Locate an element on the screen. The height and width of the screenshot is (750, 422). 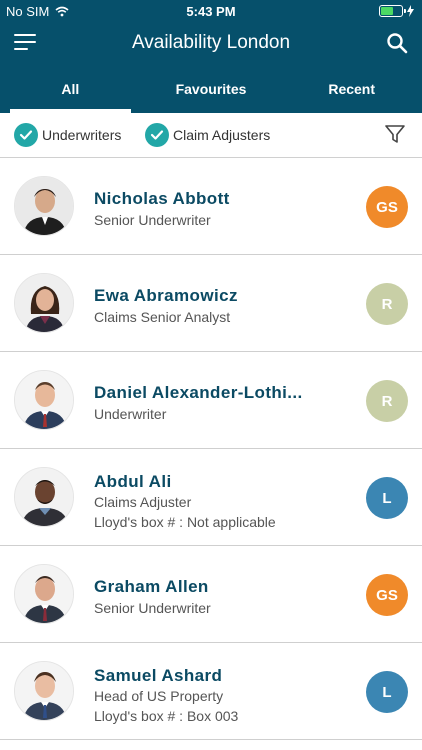
tab-favourites: Favourites is located at coordinates (211, 90).